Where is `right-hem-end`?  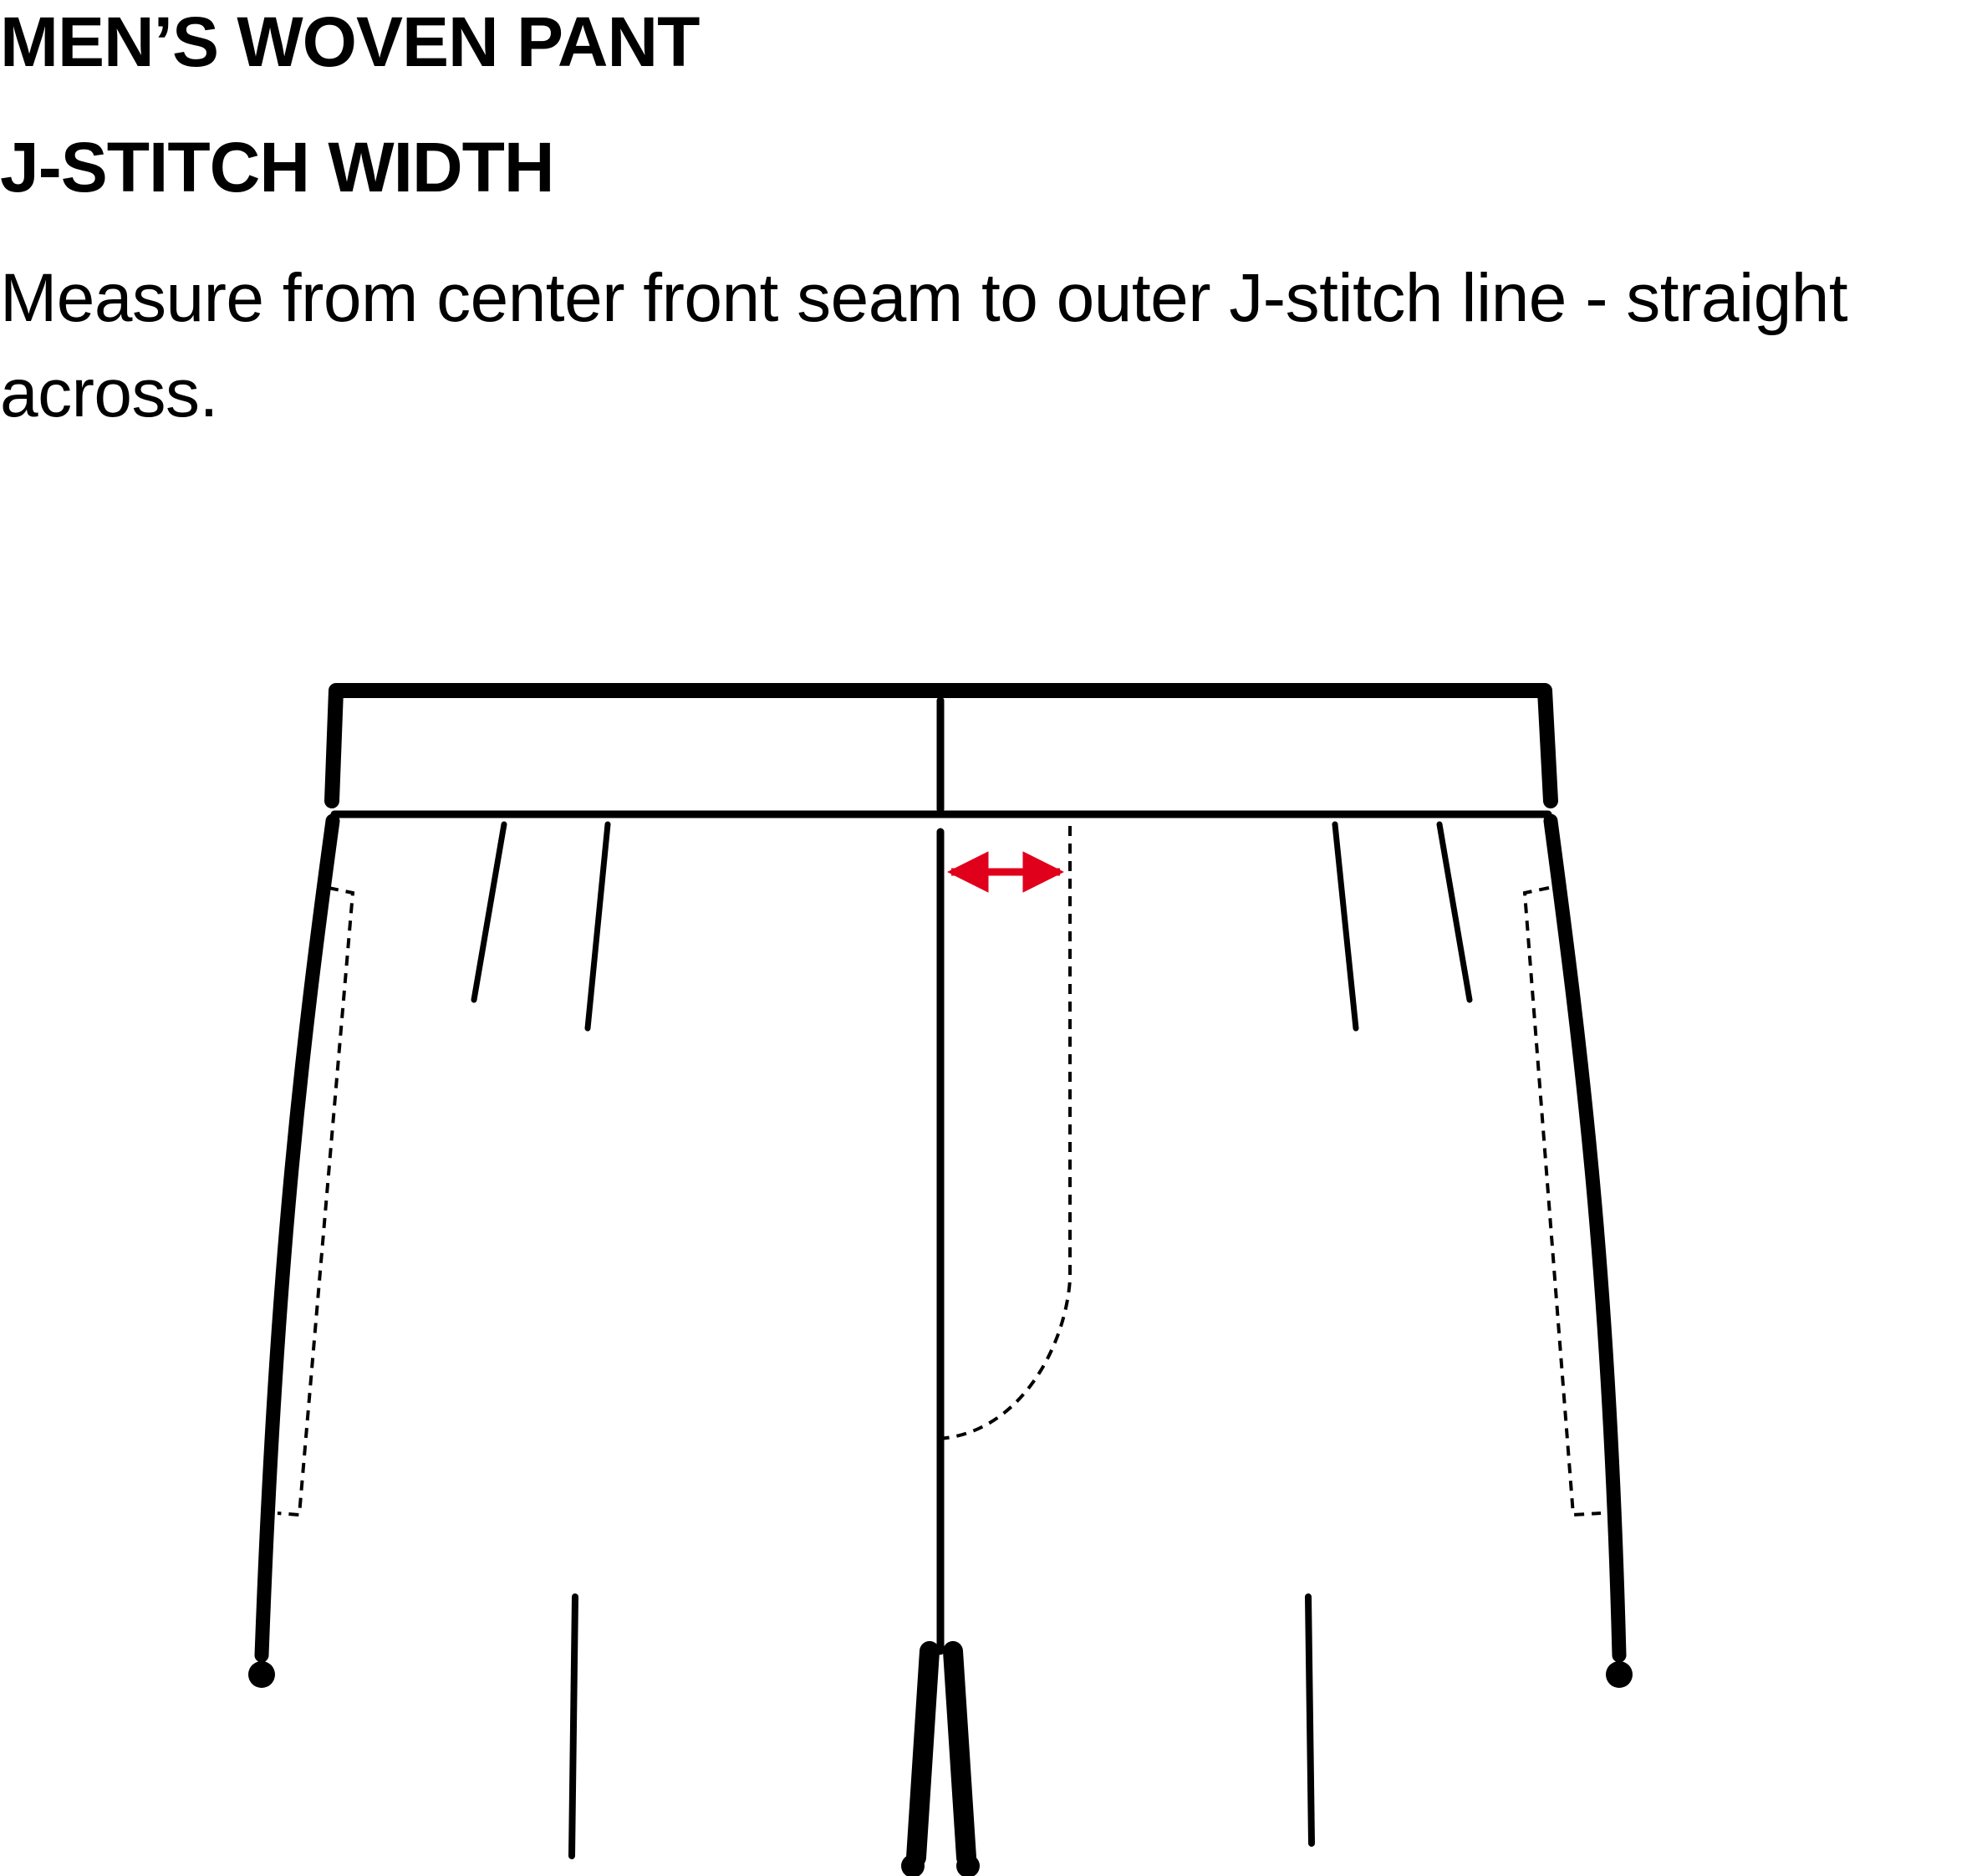 right-hem-end is located at coordinates (1619, 1675).